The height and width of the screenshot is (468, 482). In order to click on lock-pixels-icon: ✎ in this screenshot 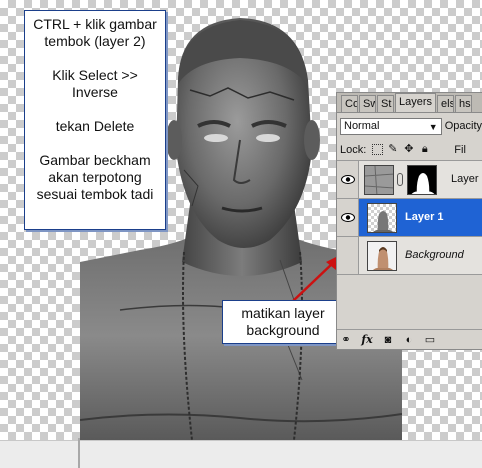, I will do `click(392, 149)`.